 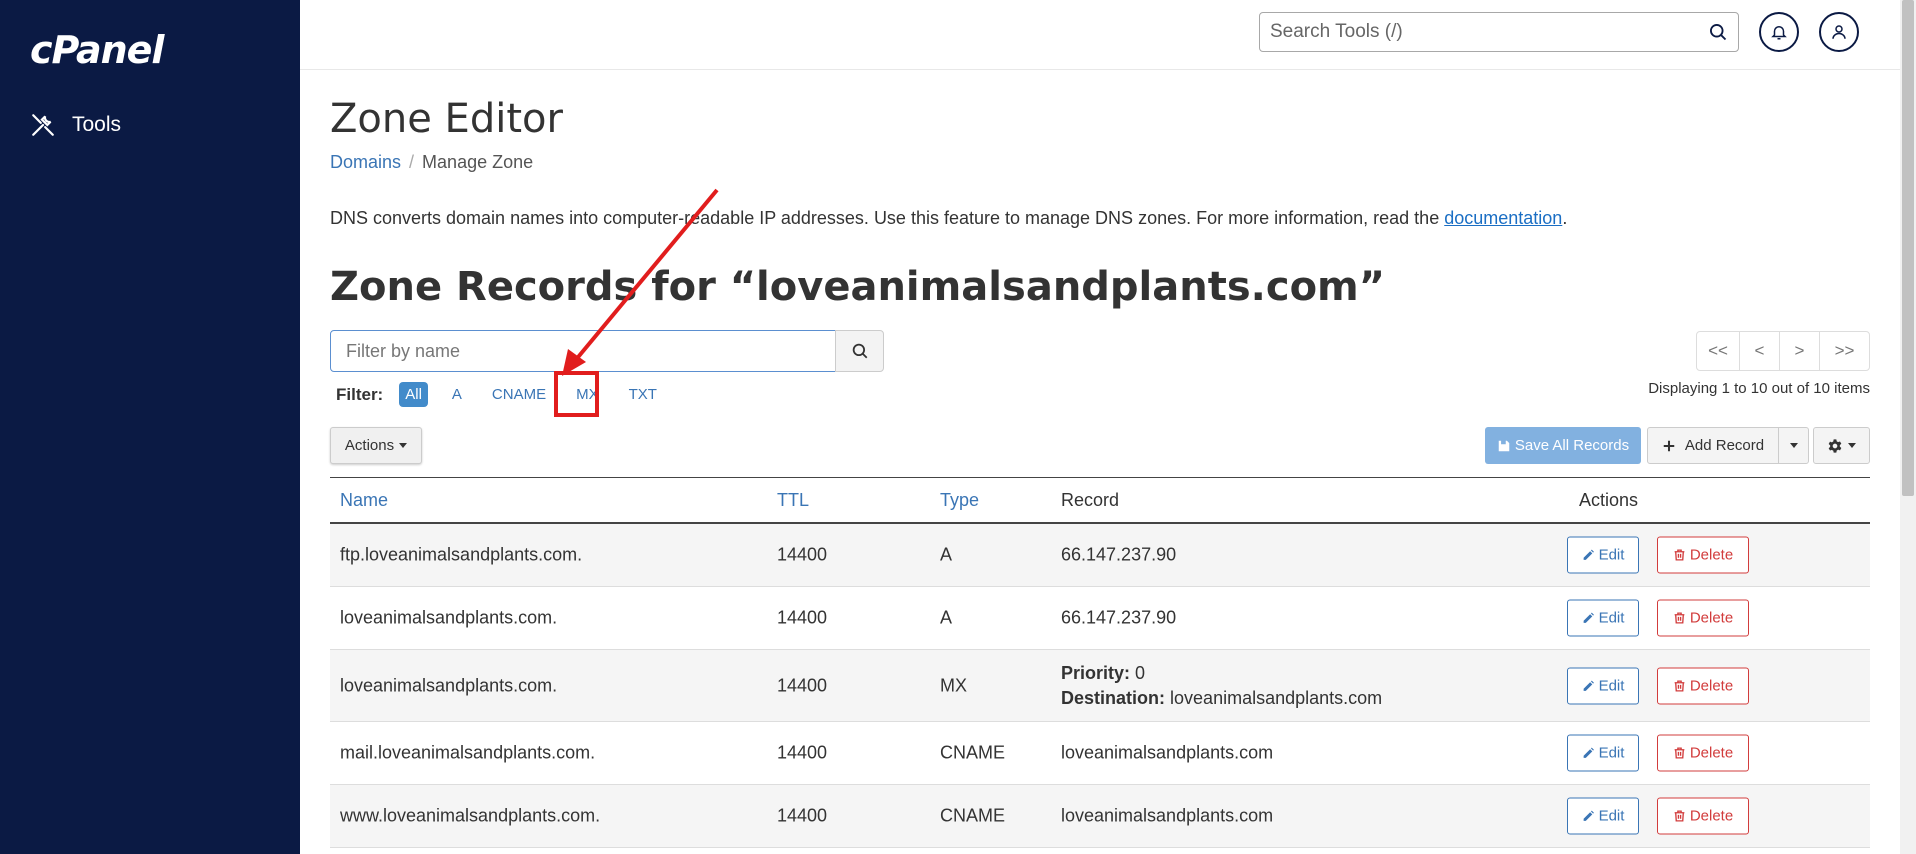 What do you see at coordinates (1844, 351) in the screenshot?
I see `last-page-button: >>` at bounding box center [1844, 351].